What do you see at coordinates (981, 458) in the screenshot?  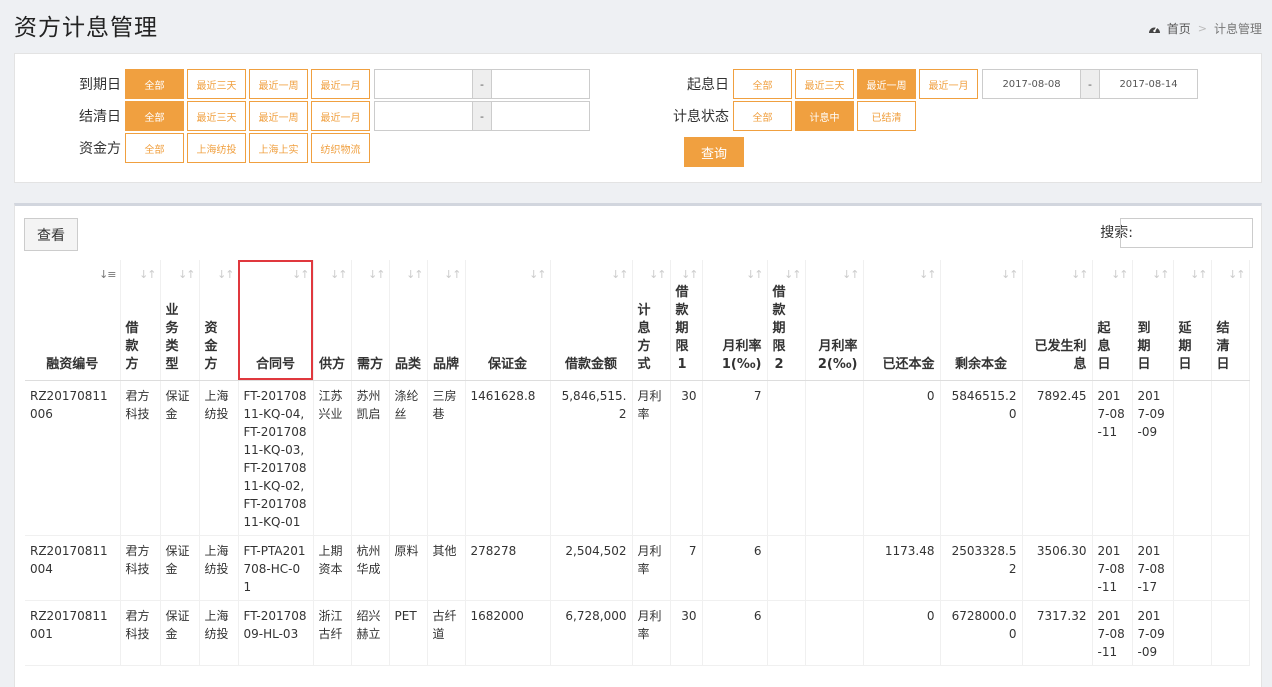 I see `table-cell: 5846515.20` at bounding box center [981, 458].